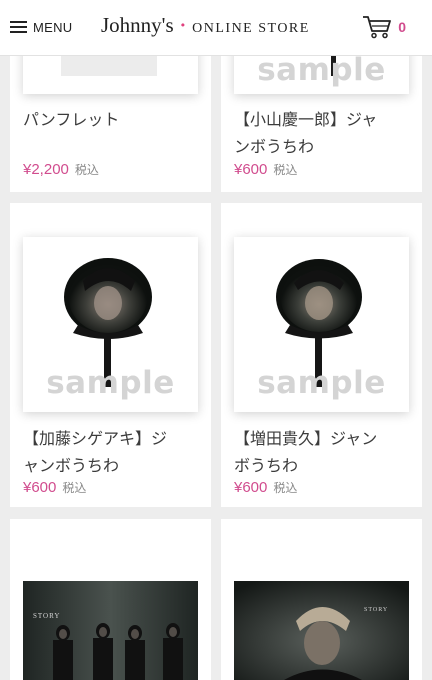  What do you see at coordinates (46, 169) in the screenshot?
I see `product-price: ¥2,200` at bounding box center [46, 169].